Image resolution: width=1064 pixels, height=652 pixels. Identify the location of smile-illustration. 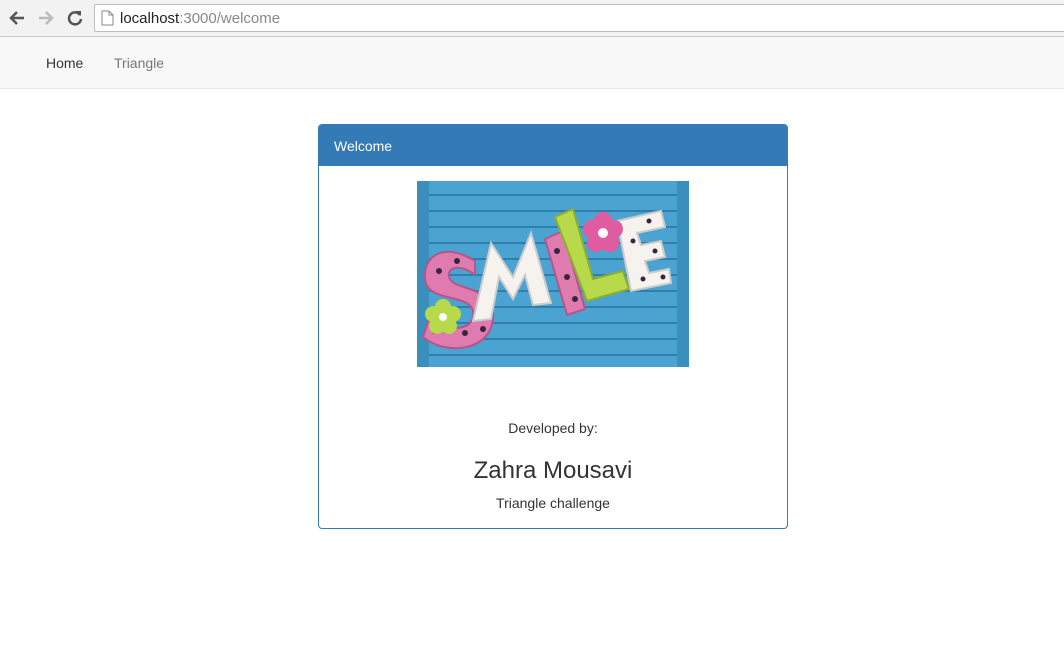
(553, 274).